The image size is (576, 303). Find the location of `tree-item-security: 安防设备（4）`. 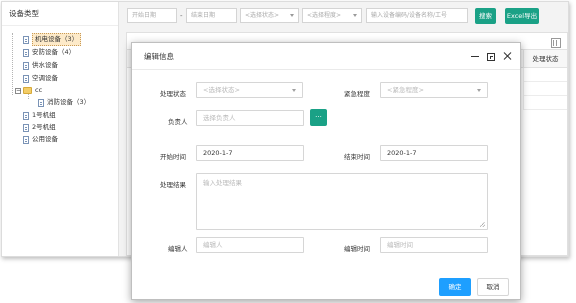

tree-item-security: 安防设备（4） is located at coordinates (49, 52).